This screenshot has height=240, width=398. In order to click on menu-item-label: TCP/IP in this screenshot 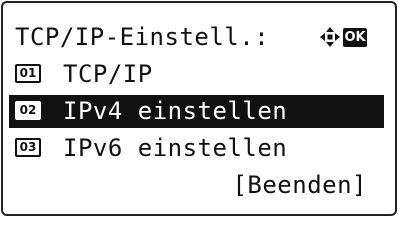, I will do `click(108, 74)`.